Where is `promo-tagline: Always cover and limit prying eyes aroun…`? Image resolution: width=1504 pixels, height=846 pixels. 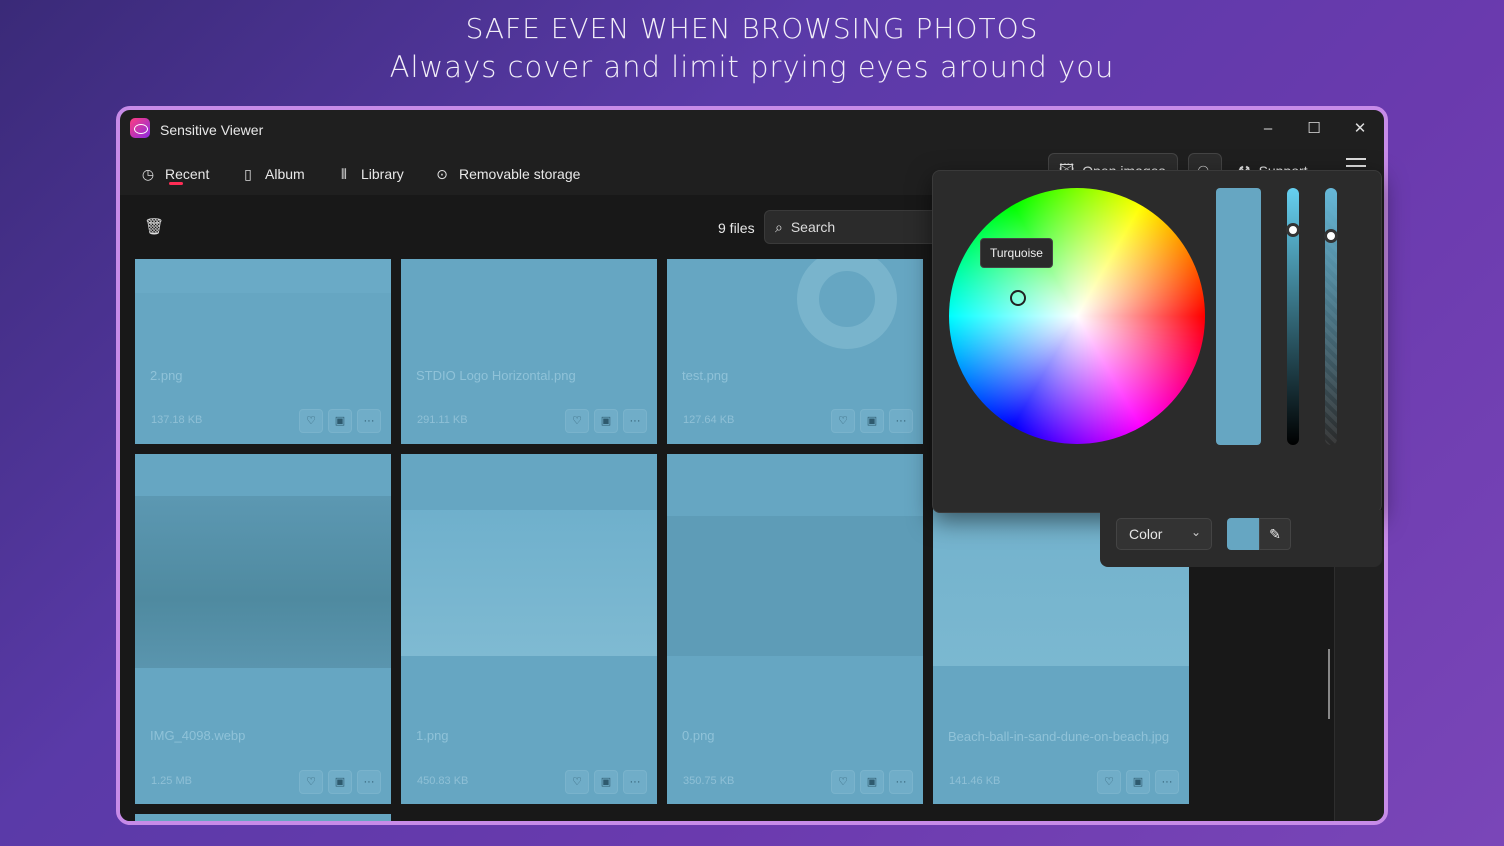 promo-tagline: Always cover and limit prying eyes aroun… is located at coordinates (752, 67).